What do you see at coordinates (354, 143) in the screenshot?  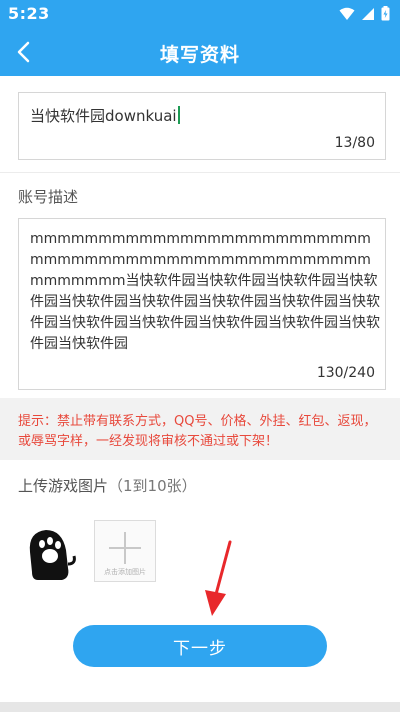 I see `game-name-char-count: 13/80` at bounding box center [354, 143].